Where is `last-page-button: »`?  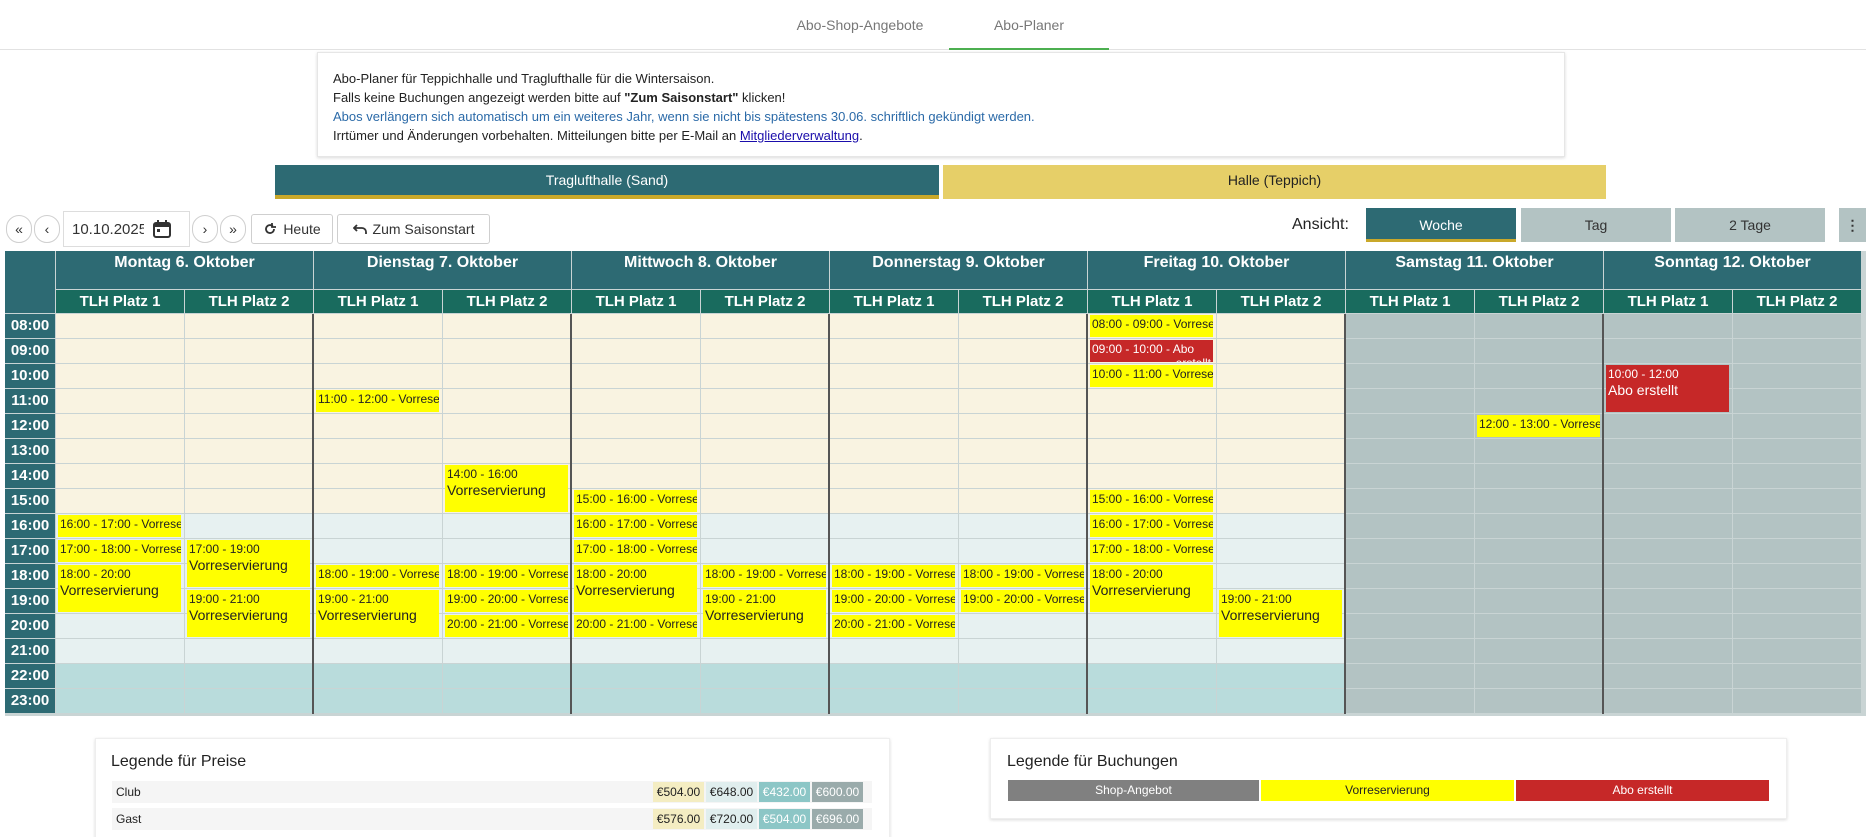
last-page-button: » is located at coordinates (233, 229).